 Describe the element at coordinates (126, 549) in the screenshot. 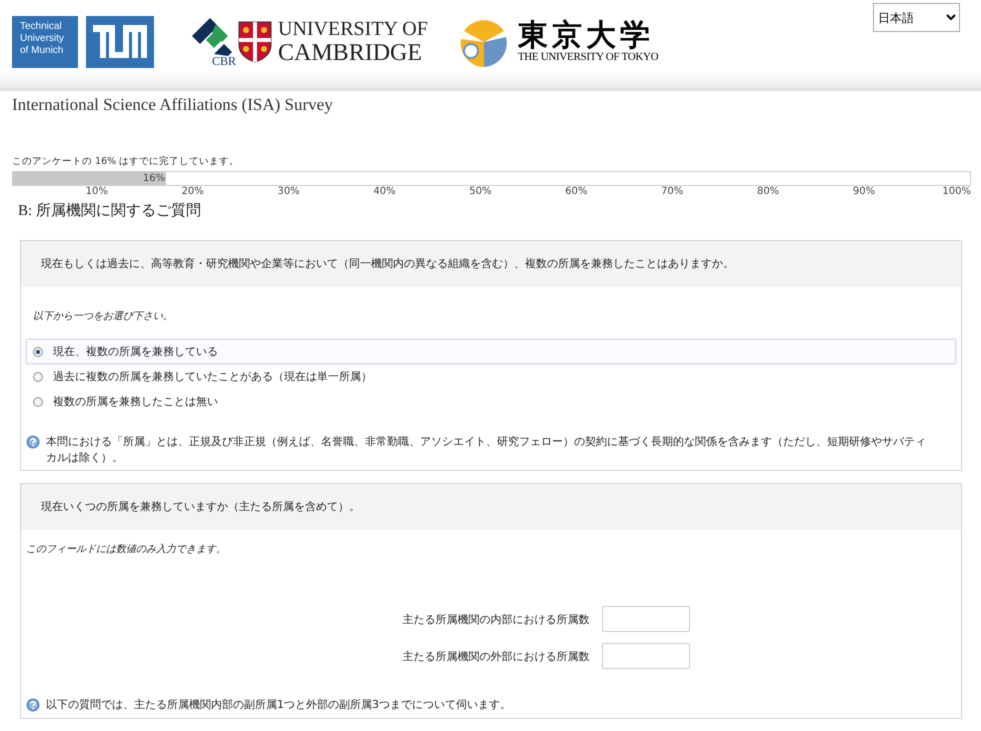

I see `instruction-text: このフィールドには数値のみ入力できます。` at that location.